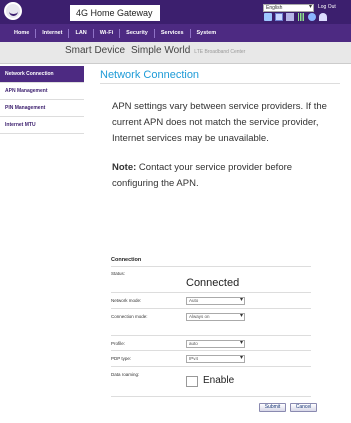  What do you see at coordinates (323, 17) in the screenshot?
I see `wifi-icon` at bounding box center [323, 17].